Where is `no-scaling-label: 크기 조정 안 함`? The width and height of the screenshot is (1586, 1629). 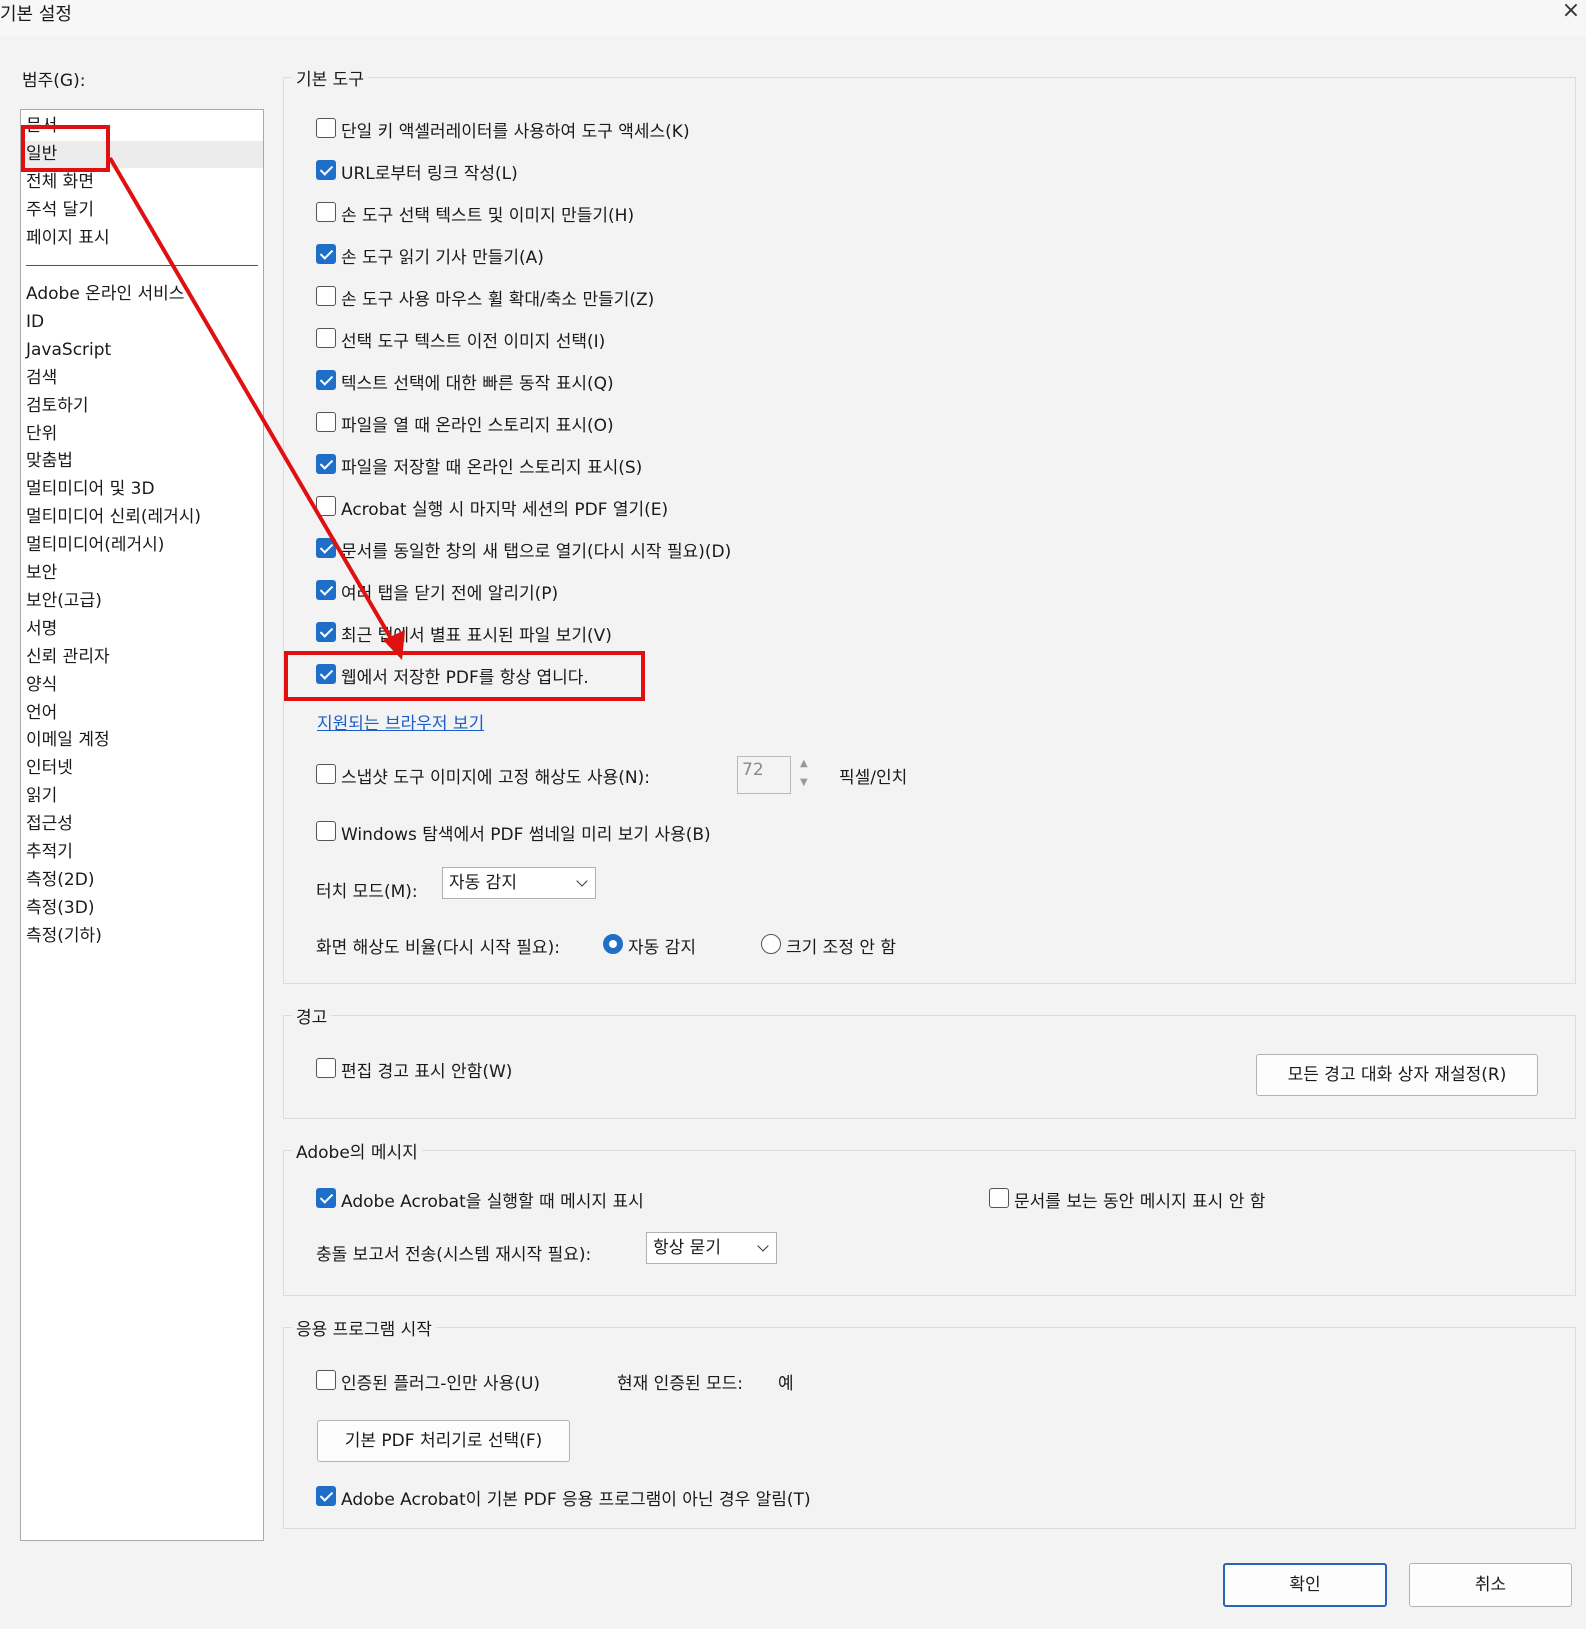 no-scaling-label: 크기 조정 안 함 is located at coordinates (841, 948).